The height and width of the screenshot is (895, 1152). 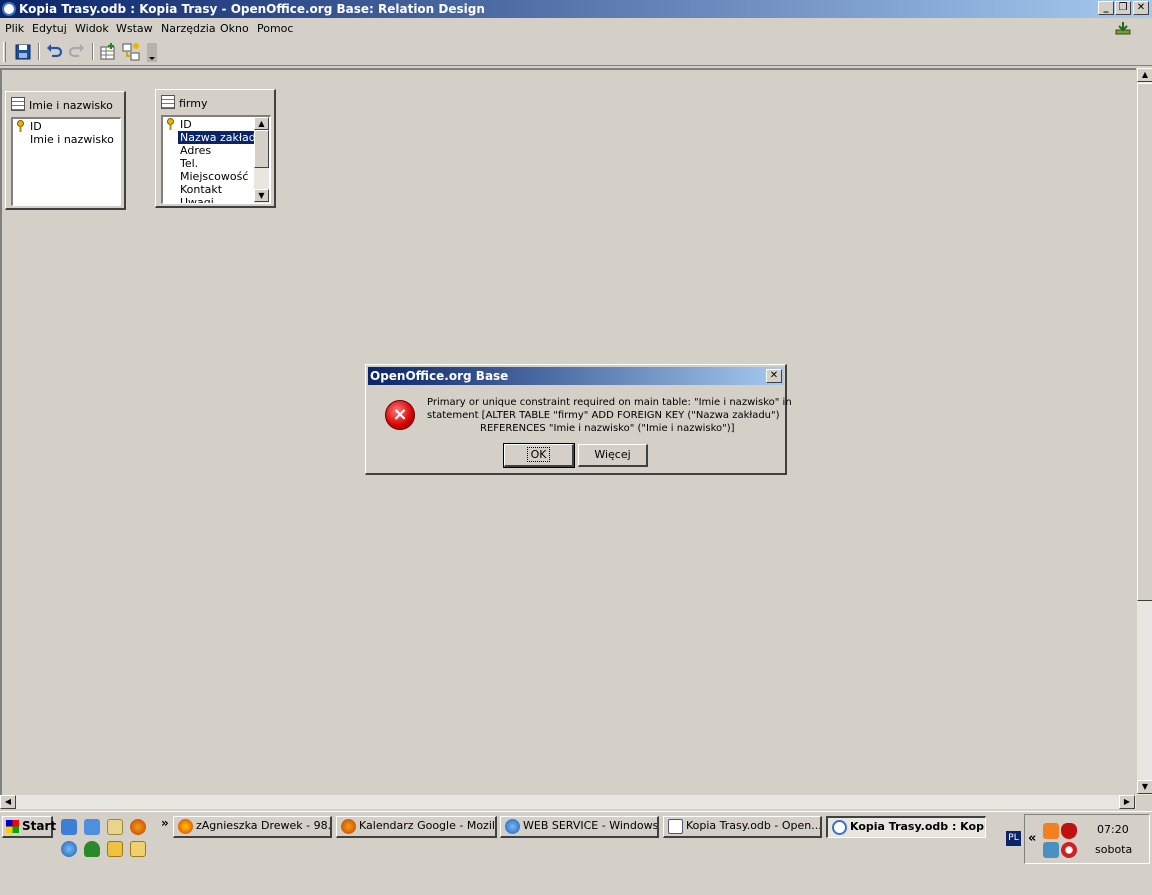 What do you see at coordinates (72, 139) in the screenshot?
I see `field-item: Imie i nazwisko` at bounding box center [72, 139].